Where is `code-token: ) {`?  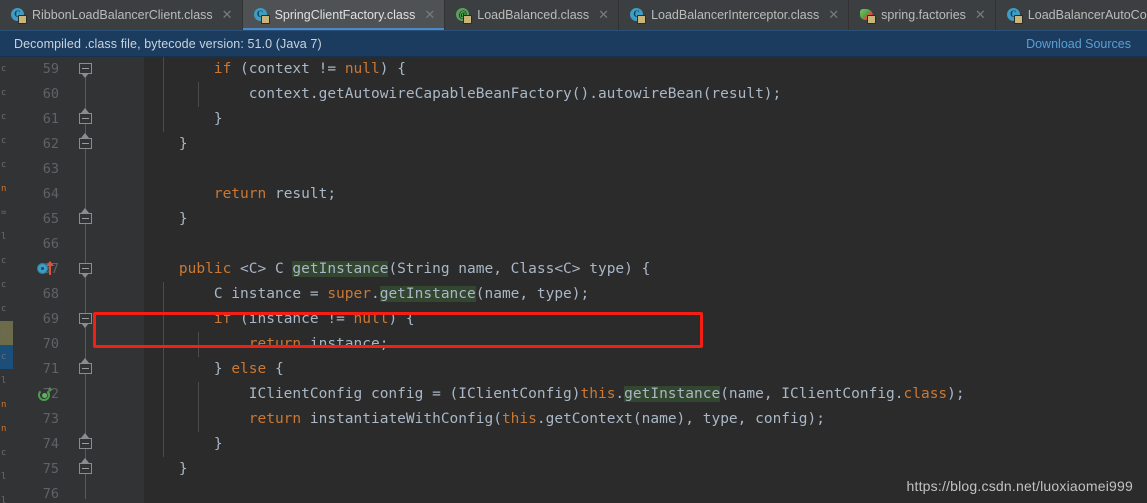 code-token: ) { is located at coordinates (392, 69).